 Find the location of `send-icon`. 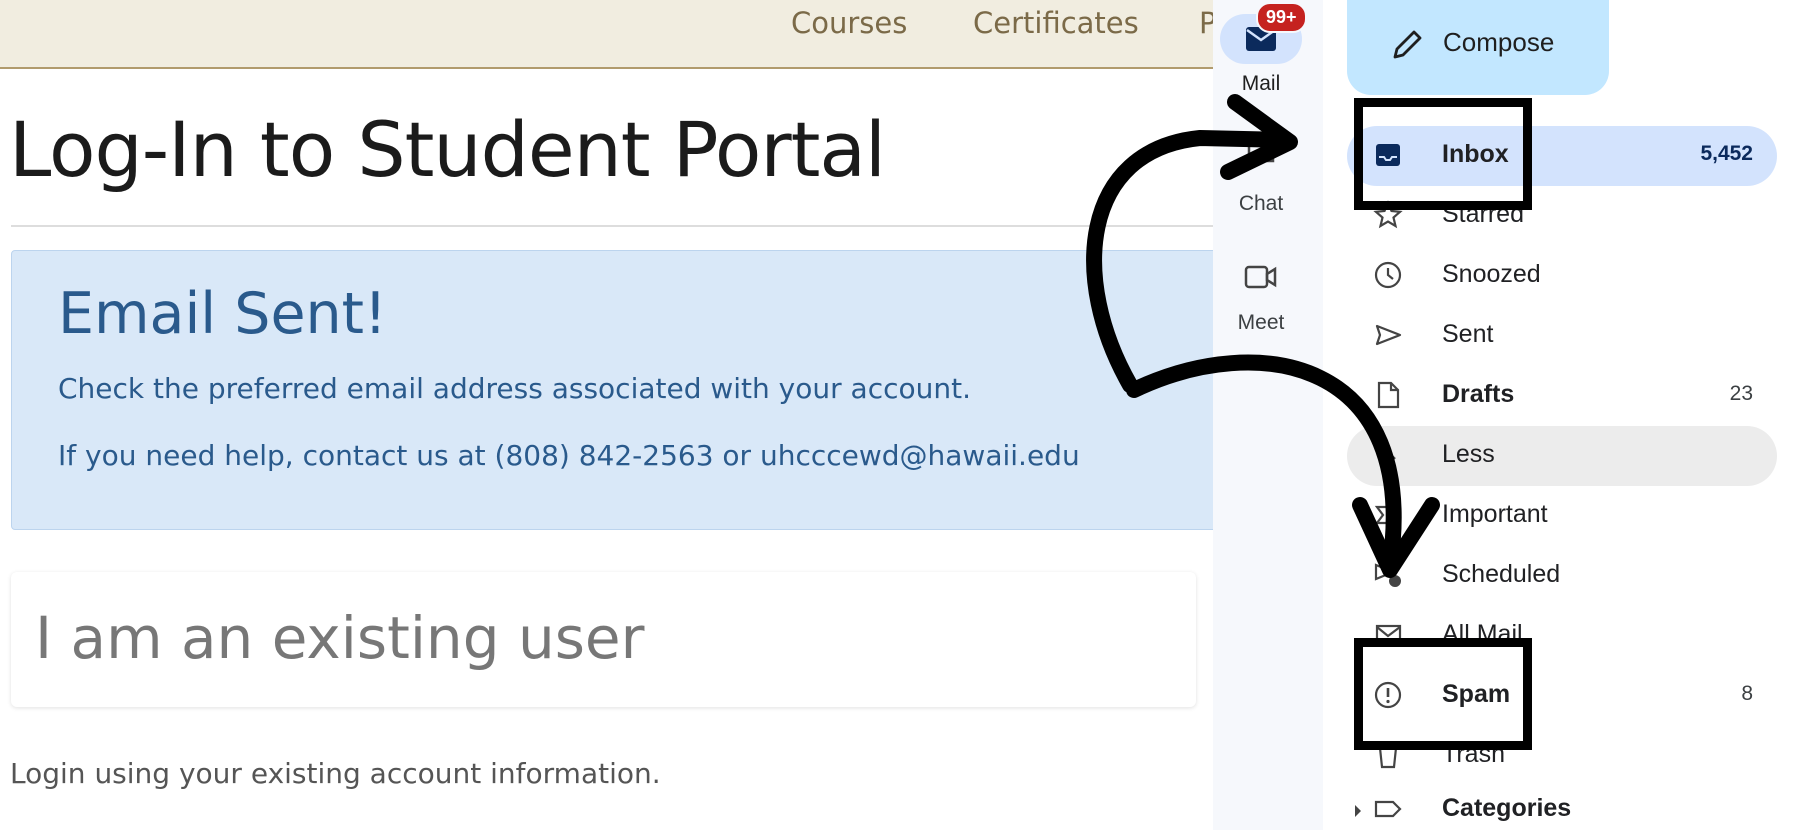

send-icon is located at coordinates (1388, 335).